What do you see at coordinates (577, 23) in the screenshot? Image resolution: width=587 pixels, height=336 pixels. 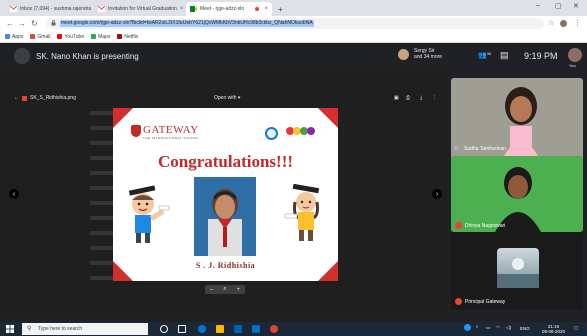 I see `menu-kebab-icon: ⋮` at bounding box center [577, 23].